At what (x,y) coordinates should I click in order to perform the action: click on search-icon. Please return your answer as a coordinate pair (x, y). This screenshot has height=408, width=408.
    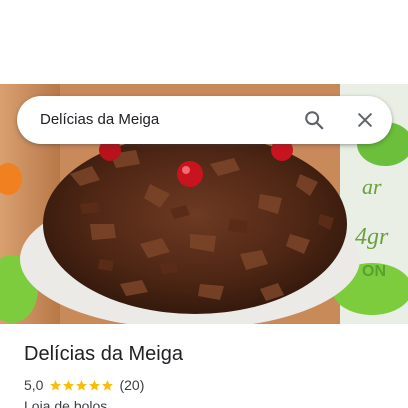
    Looking at the image, I should click on (314, 120).